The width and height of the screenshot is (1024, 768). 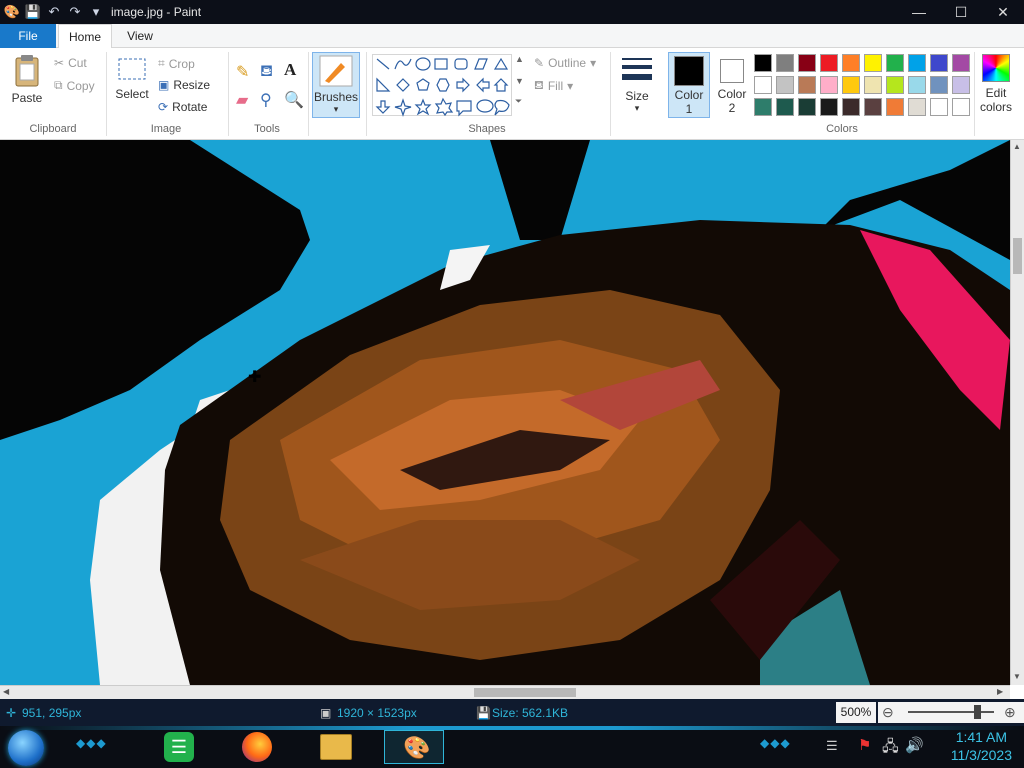 I want to click on shapes-icons, so click(x=442, y=87).